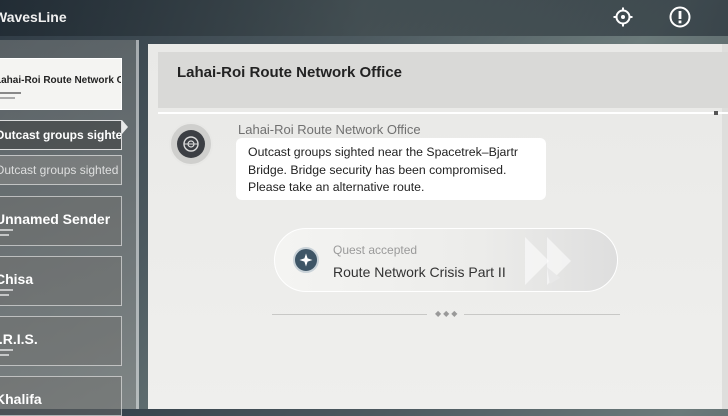 Image resolution: width=728 pixels, height=416 pixels. What do you see at coordinates (419, 272) in the screenshot?
I see `quest-name: Route Network Crisis Part II` at bounding box center [419, 272].